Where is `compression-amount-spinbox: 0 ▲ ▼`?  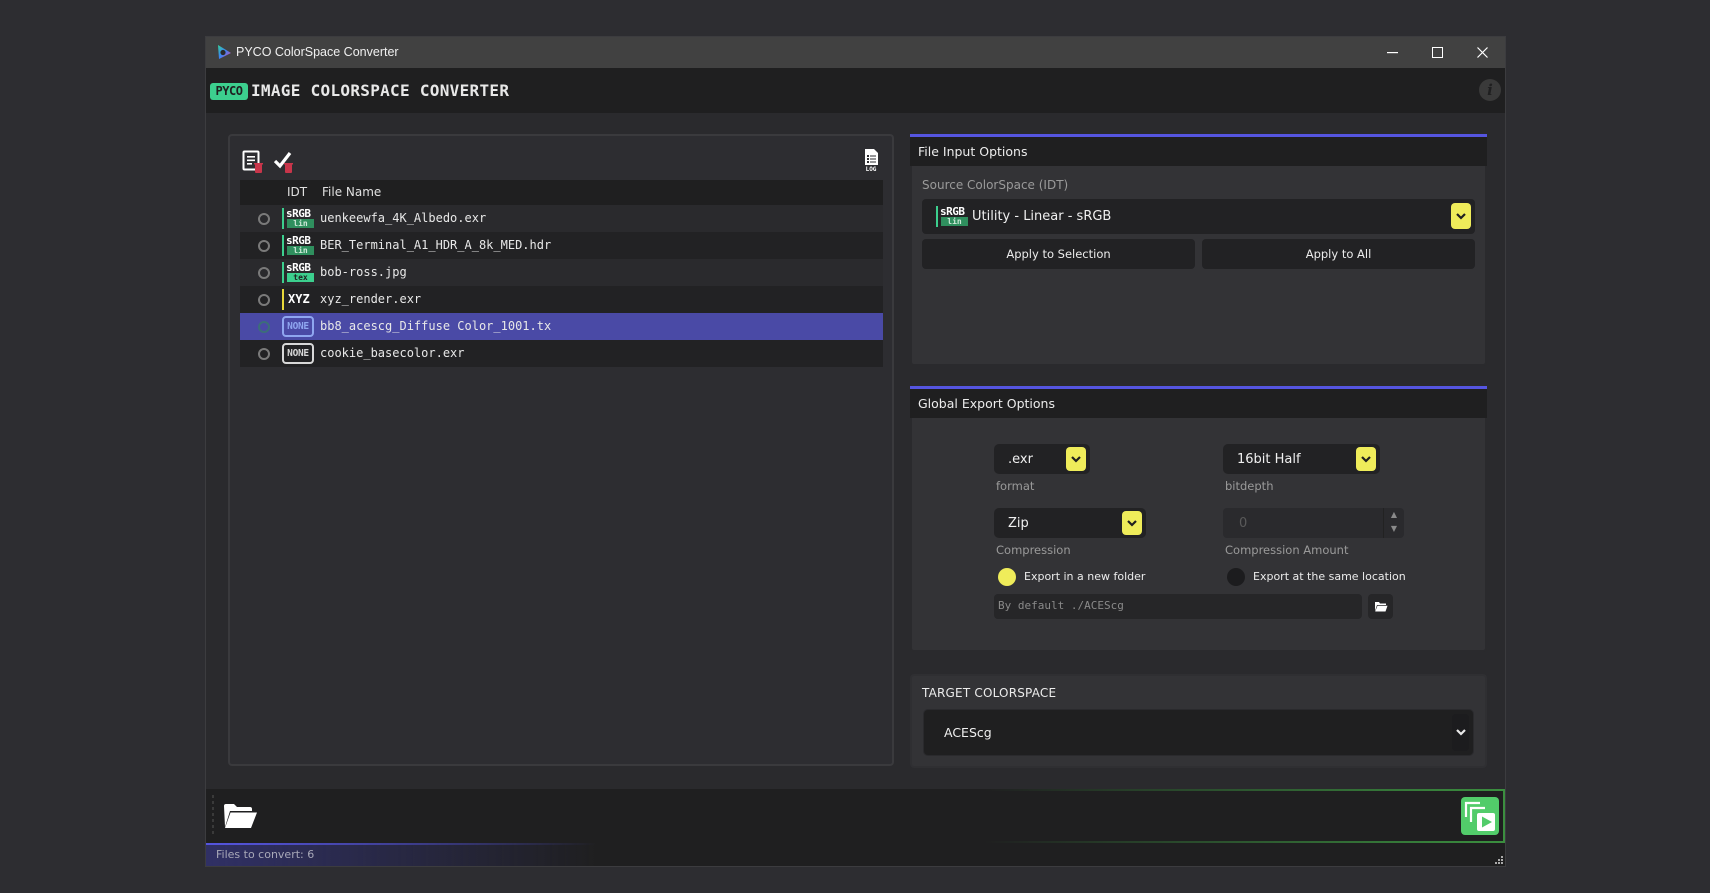
compression-amount-spinbox: 0 ▲ ▼ is located at coordinates (1313, 523).